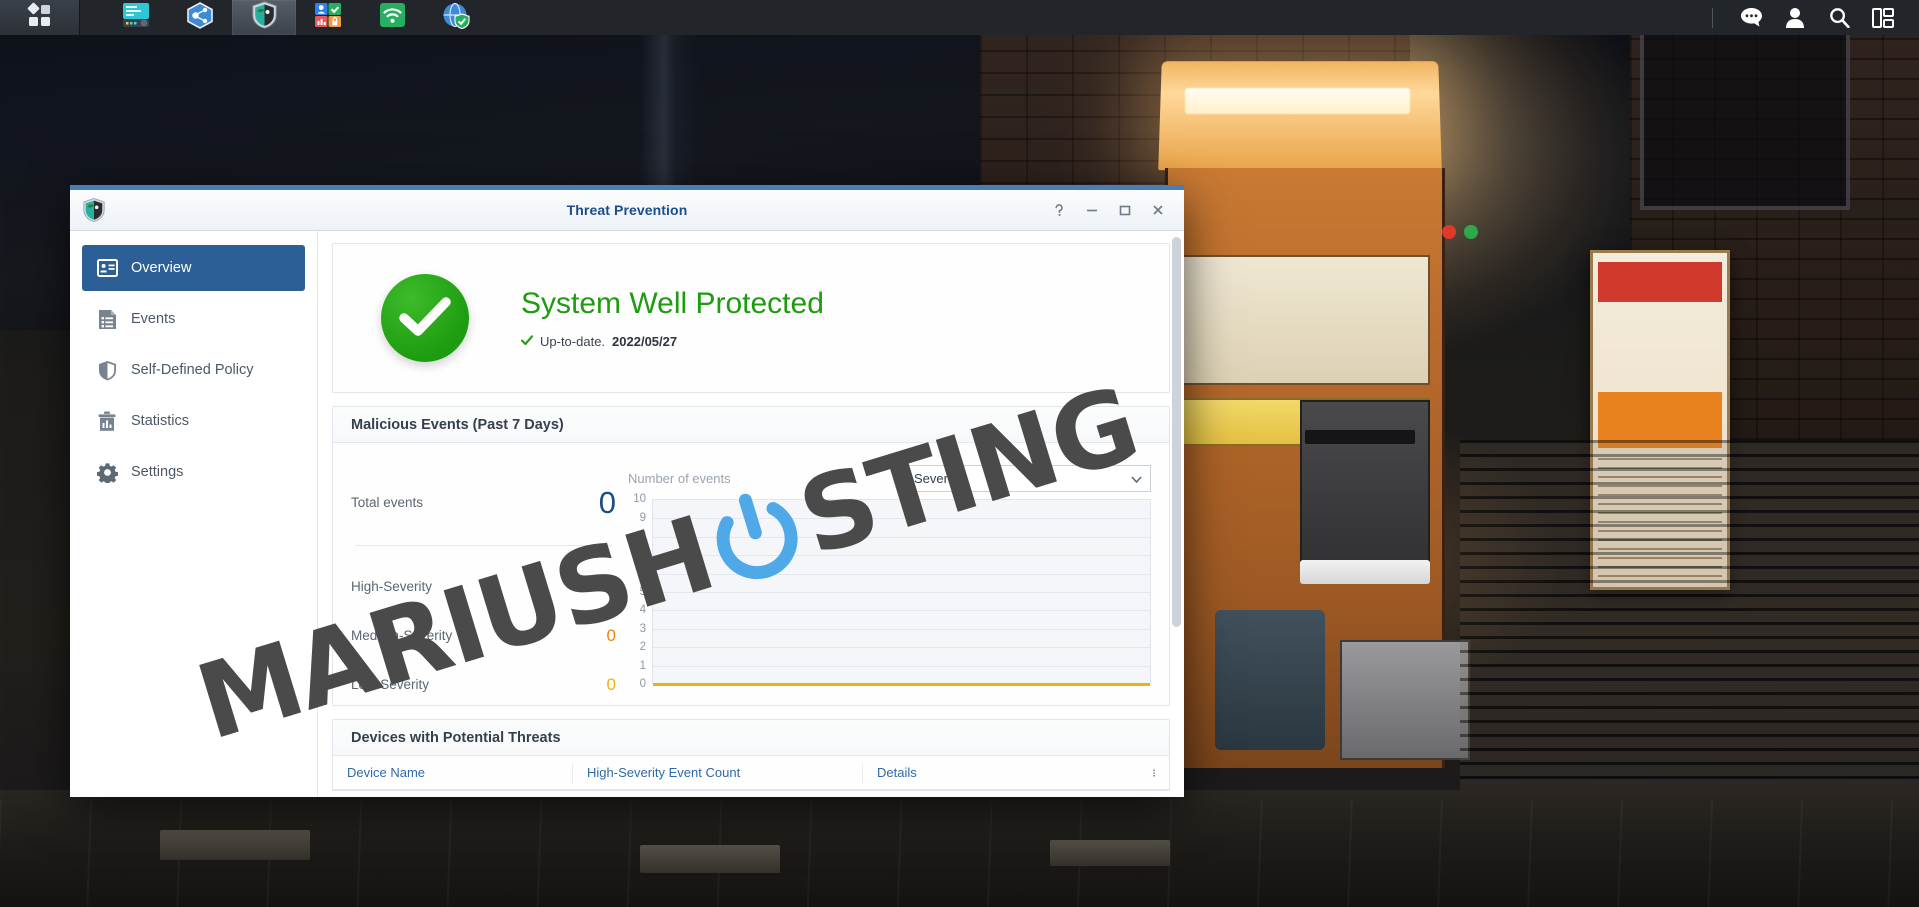 Image resolution: width=1919 pixels, height=907 pixels. What do you see at coordinates (1745, 115) in the screenshot?
I see `wallpaper-window-frame` at bounding box center [1745, 115].